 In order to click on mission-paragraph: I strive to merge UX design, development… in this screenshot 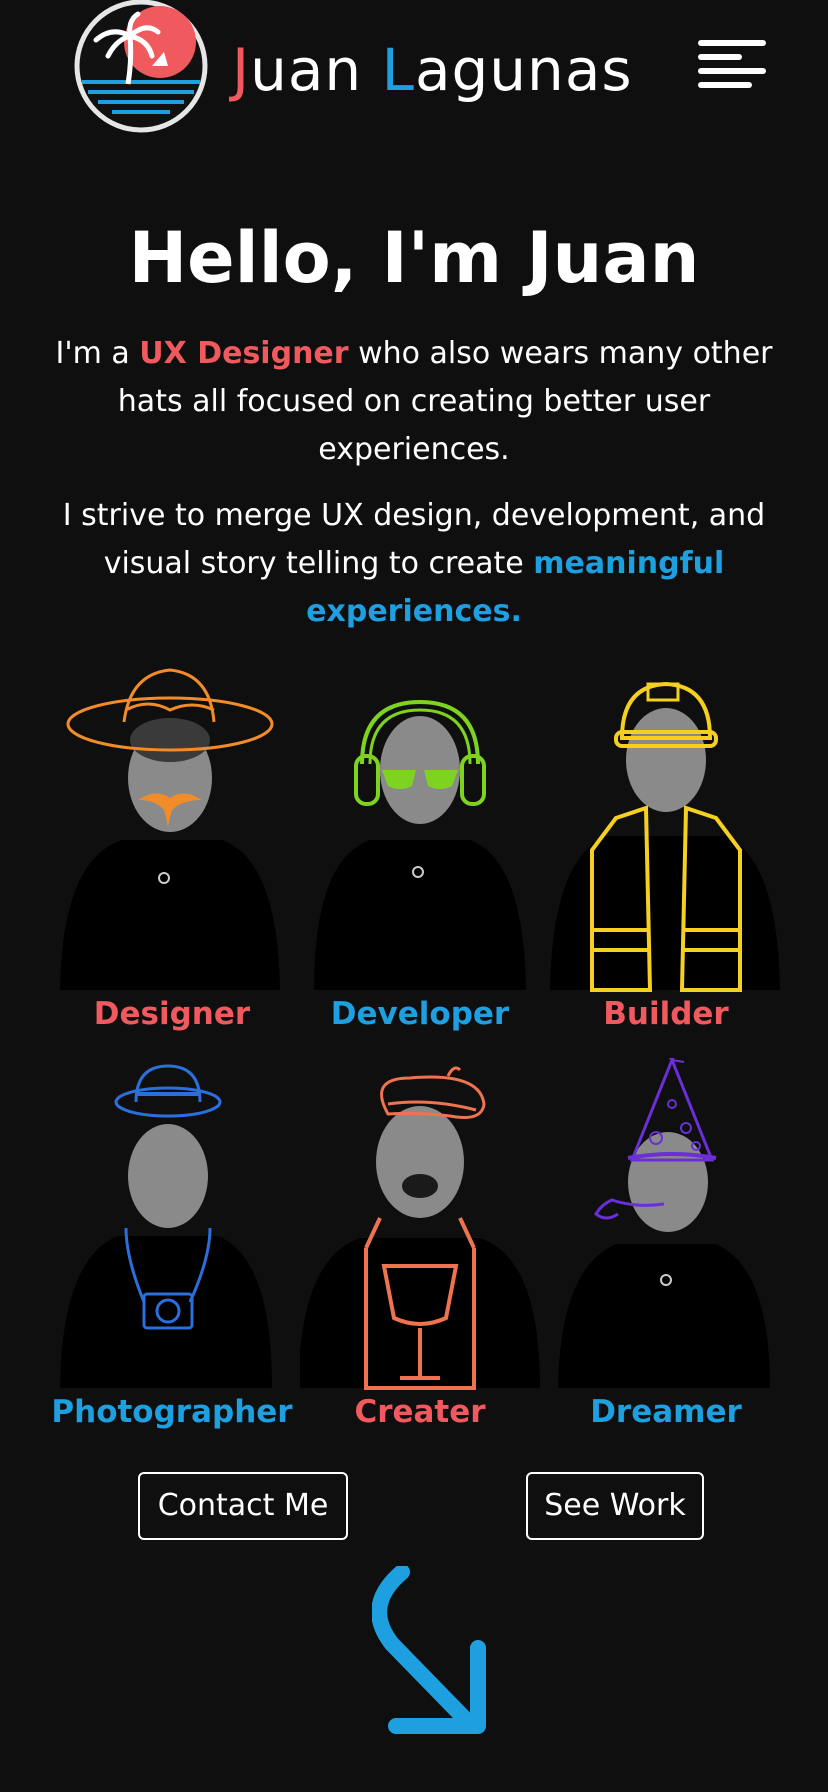, I will do `click(414, 564)`.